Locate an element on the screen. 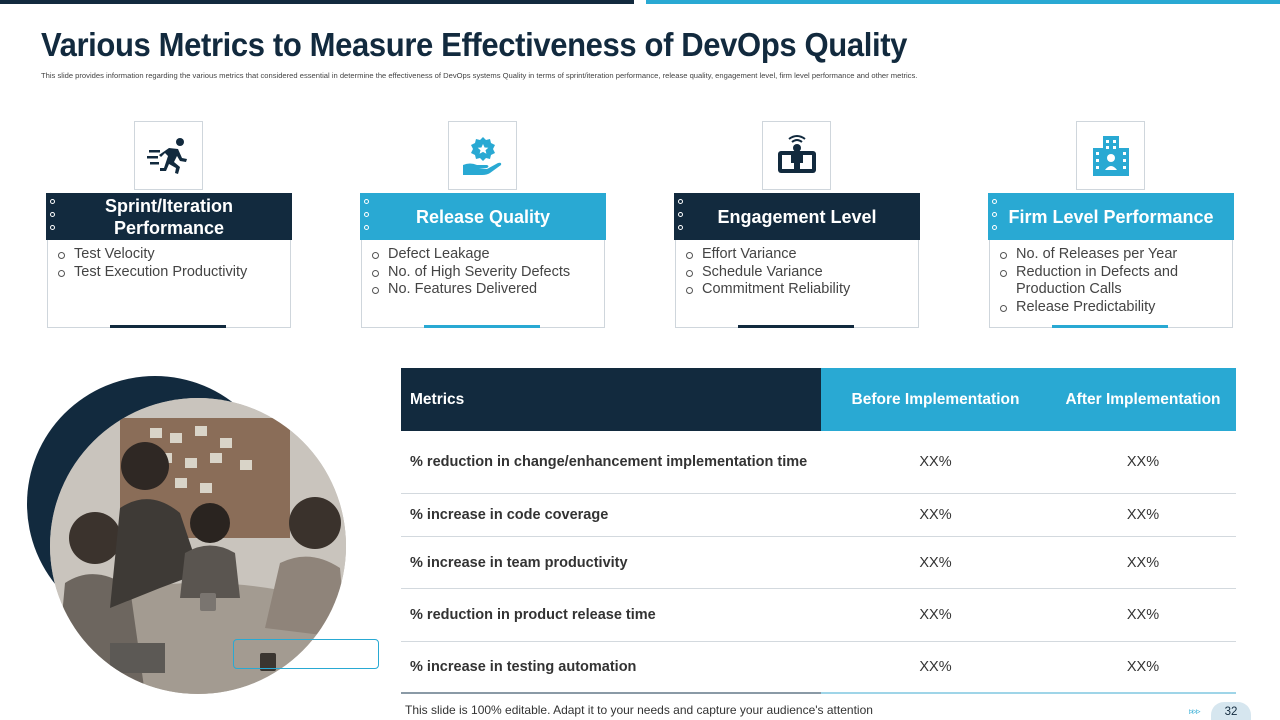 This screenshot has width=1280, height=720. top-accent-bar-light is located at coordinates (963, 2).